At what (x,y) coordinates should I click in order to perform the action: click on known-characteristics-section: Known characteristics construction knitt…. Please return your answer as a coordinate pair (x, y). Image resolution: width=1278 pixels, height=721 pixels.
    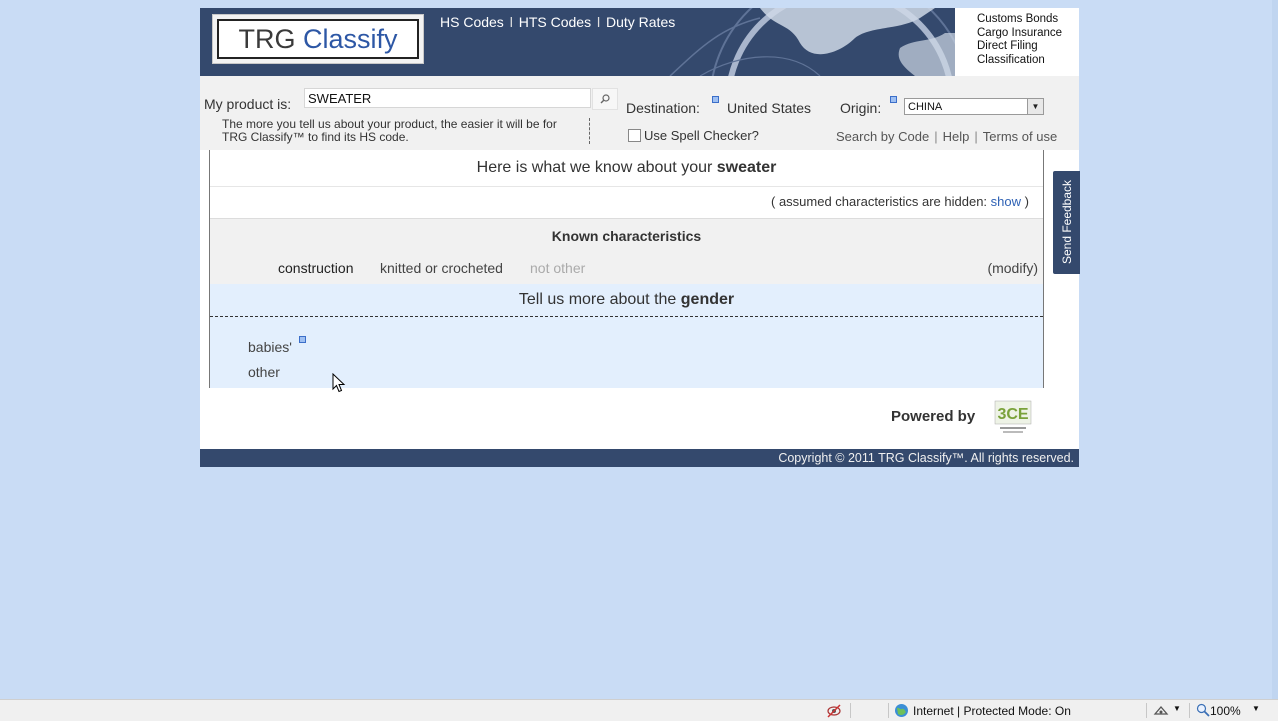
    Looking at the image, I should click on (626, 251).